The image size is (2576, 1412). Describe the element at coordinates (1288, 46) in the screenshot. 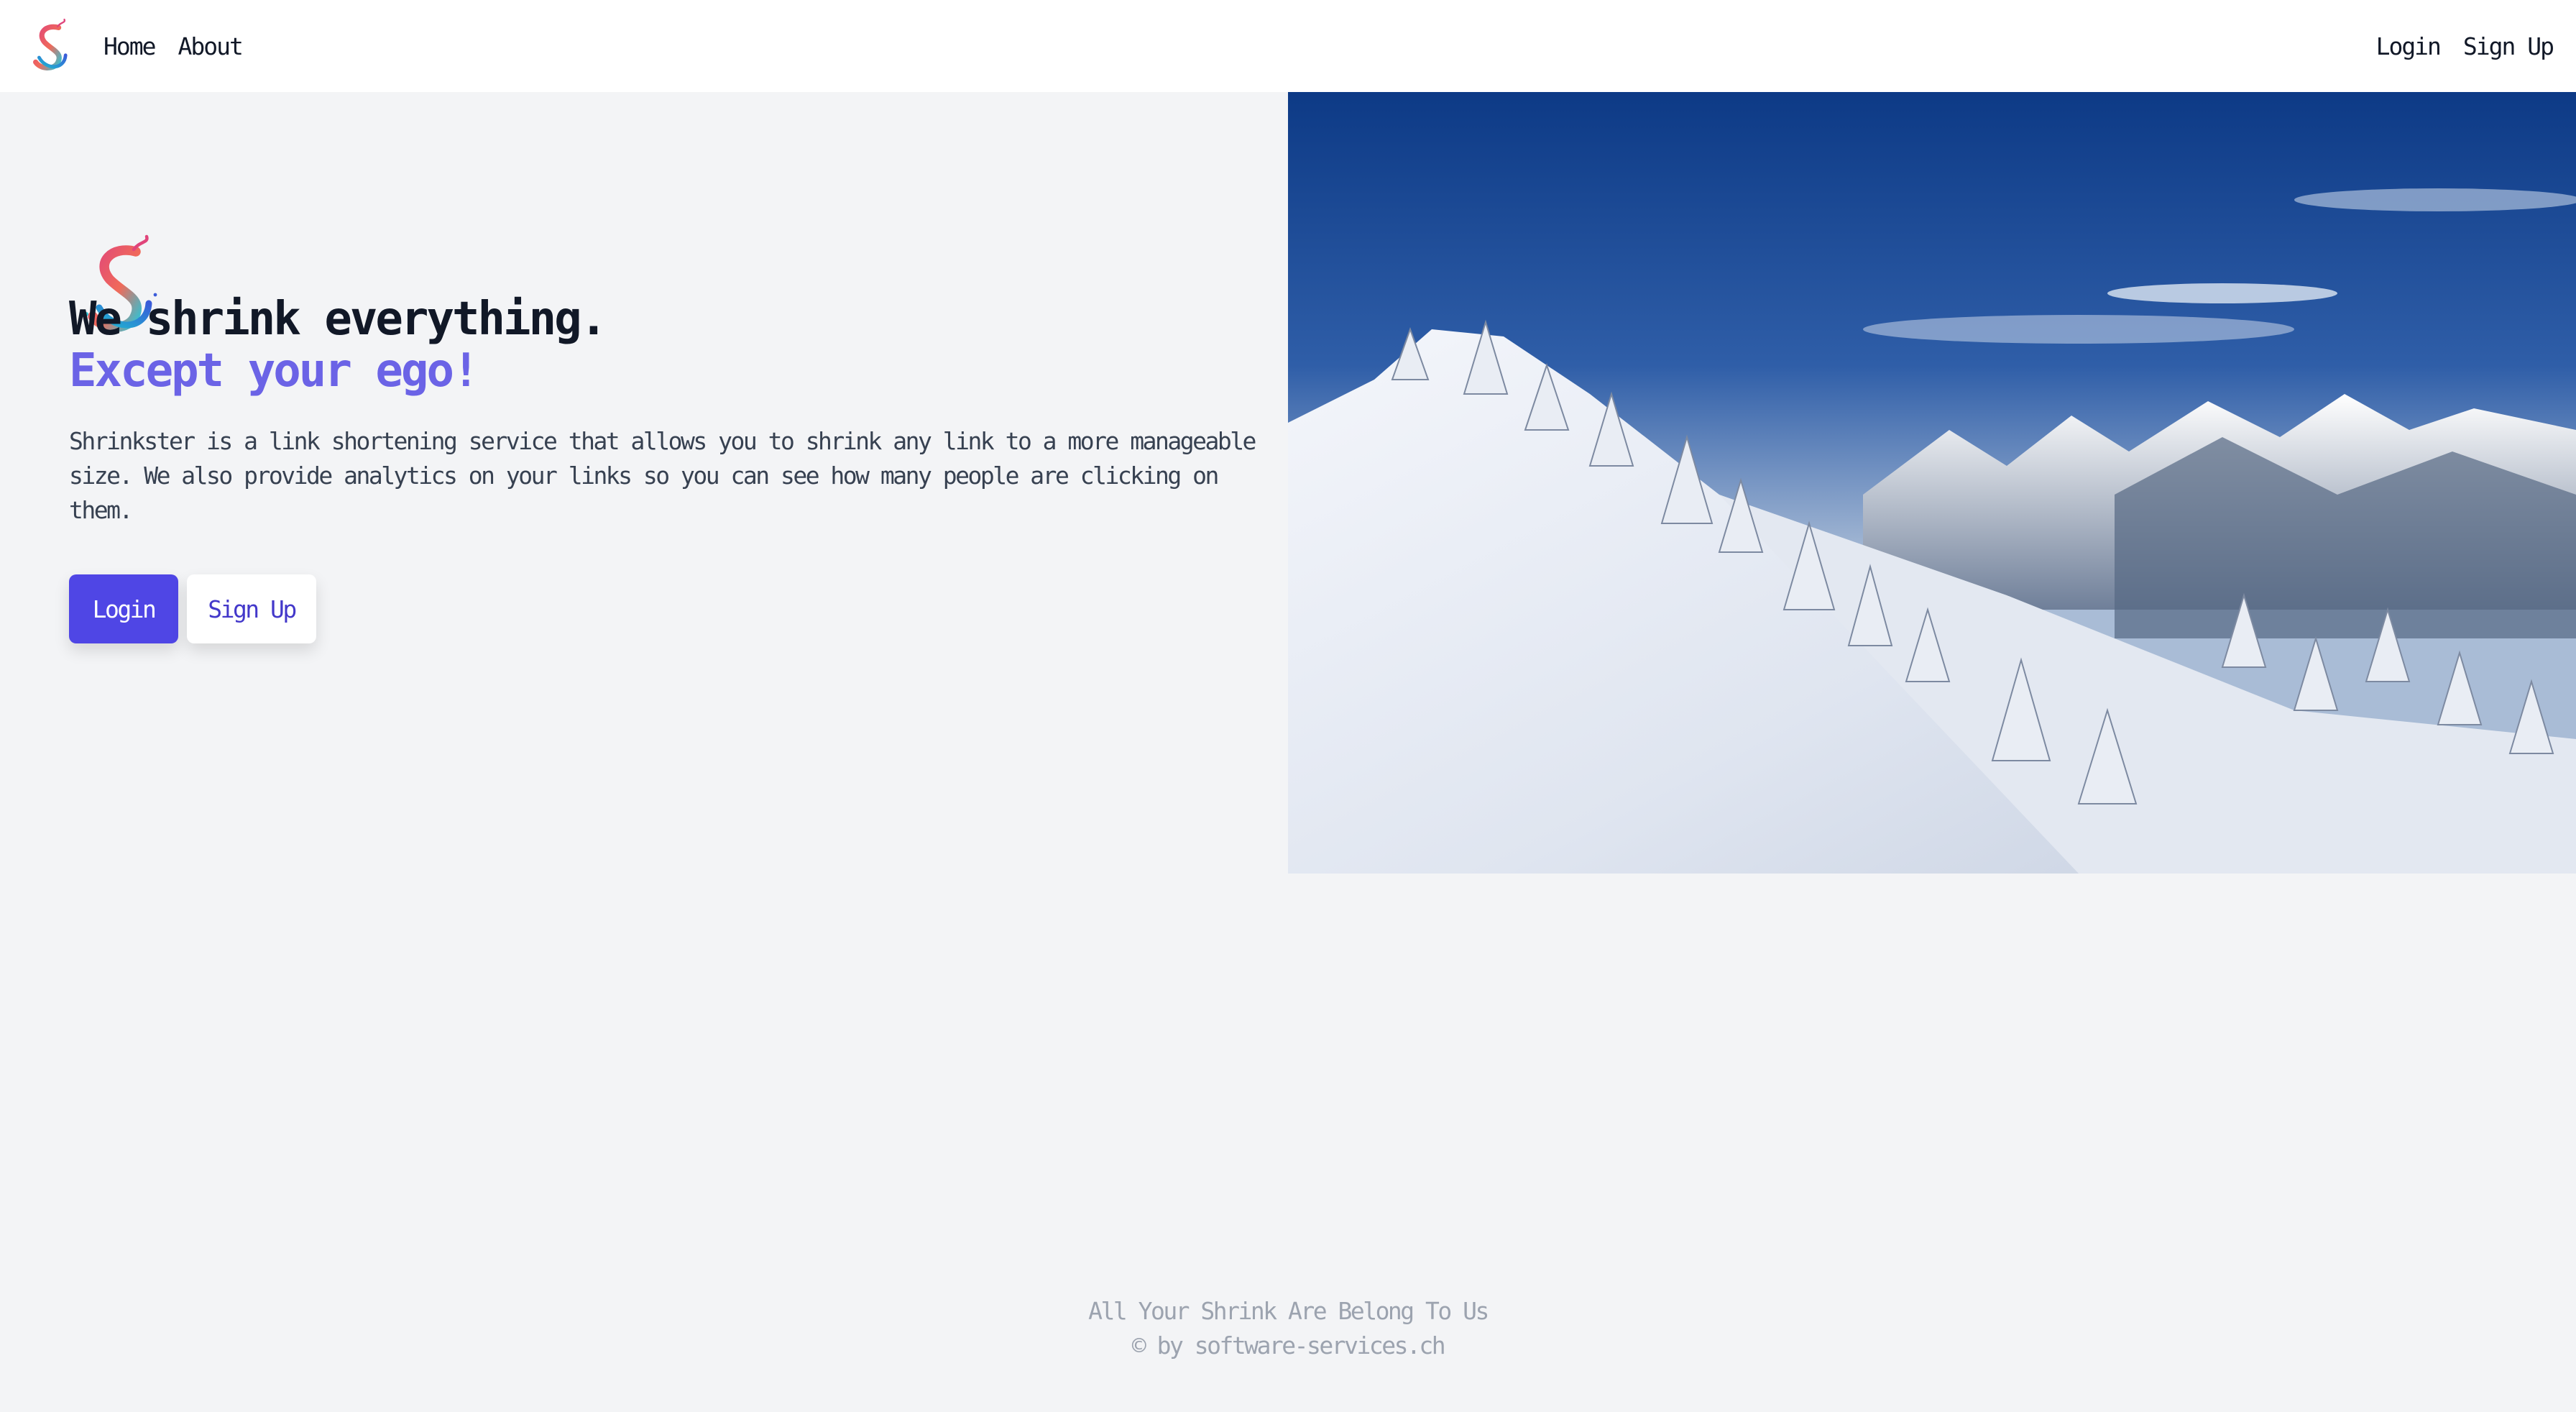

I see `top-navbar: Home About Login Sign Up` at that location.